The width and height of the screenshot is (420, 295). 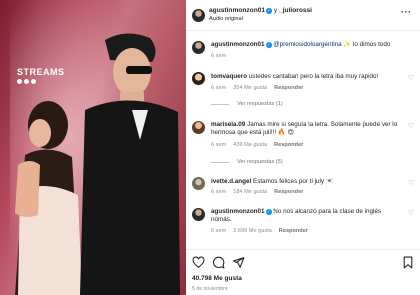 I want to click on comment-likes: 439 Me gusta, so click(x=250, y=145).